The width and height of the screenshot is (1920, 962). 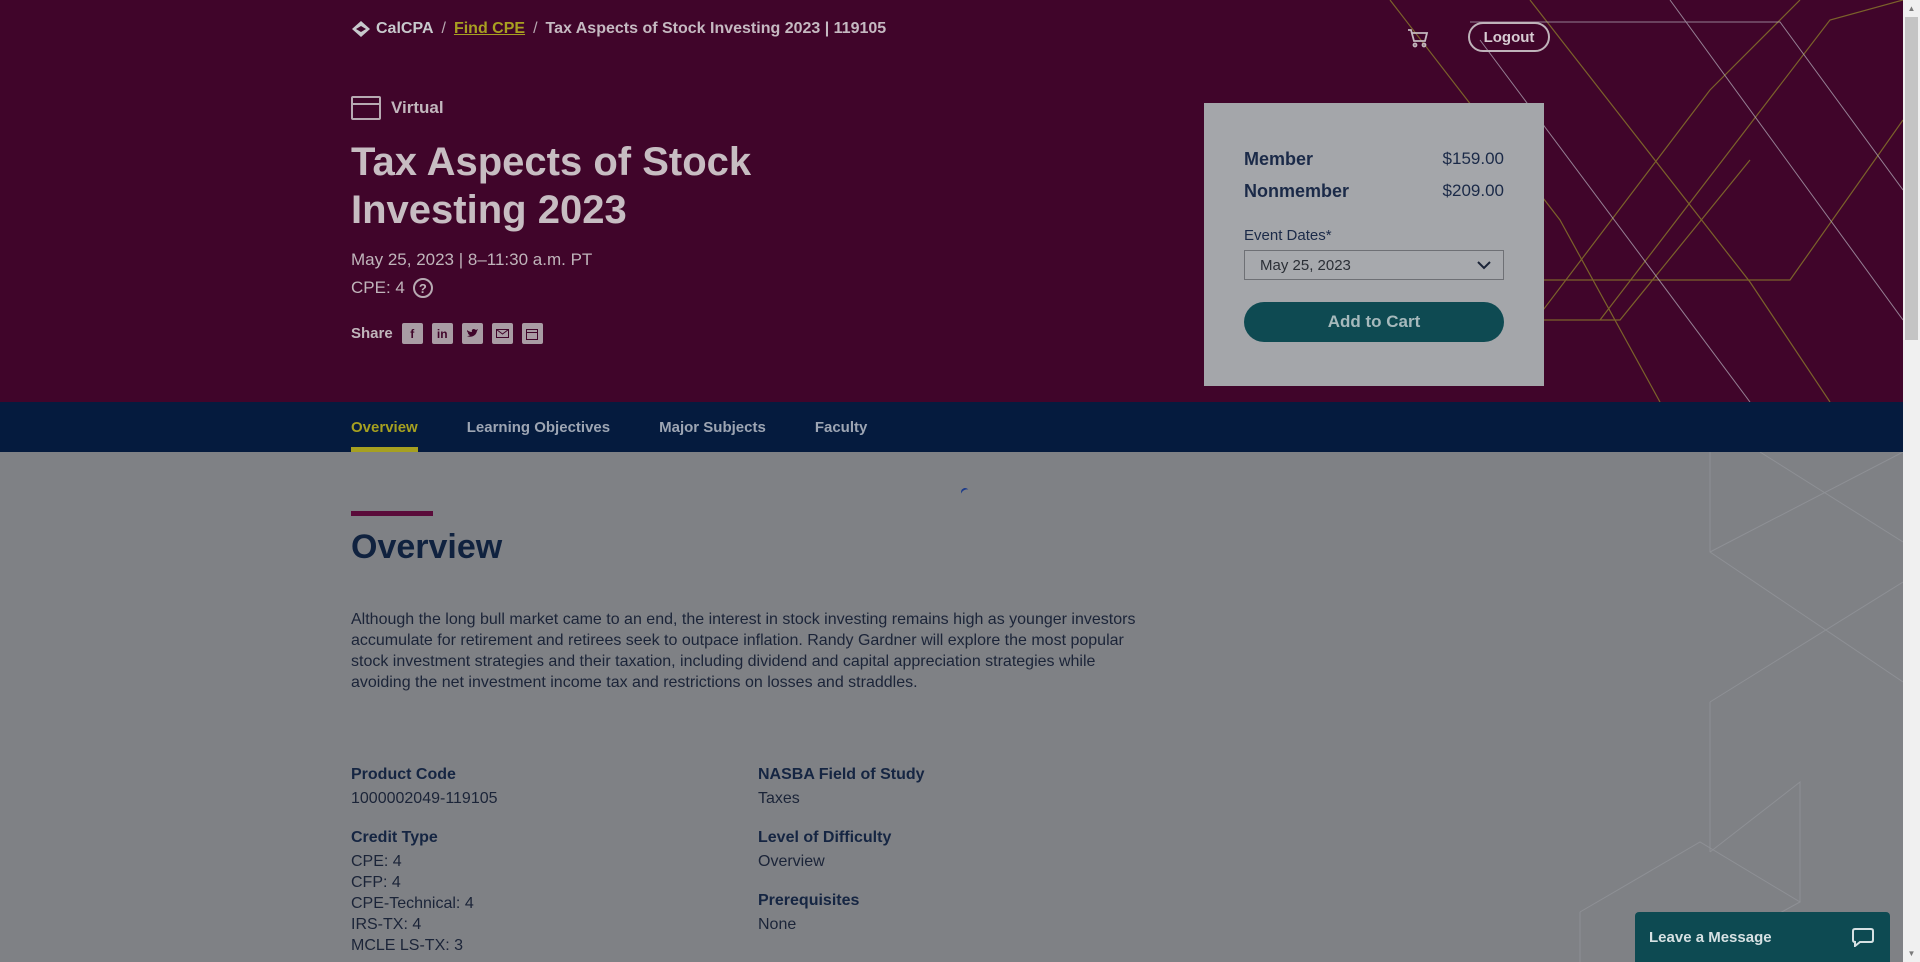 What do you see at coordinates (422, 288) in the screenshot?
I see `help-icon: ?` at bounding box center [422, 288].